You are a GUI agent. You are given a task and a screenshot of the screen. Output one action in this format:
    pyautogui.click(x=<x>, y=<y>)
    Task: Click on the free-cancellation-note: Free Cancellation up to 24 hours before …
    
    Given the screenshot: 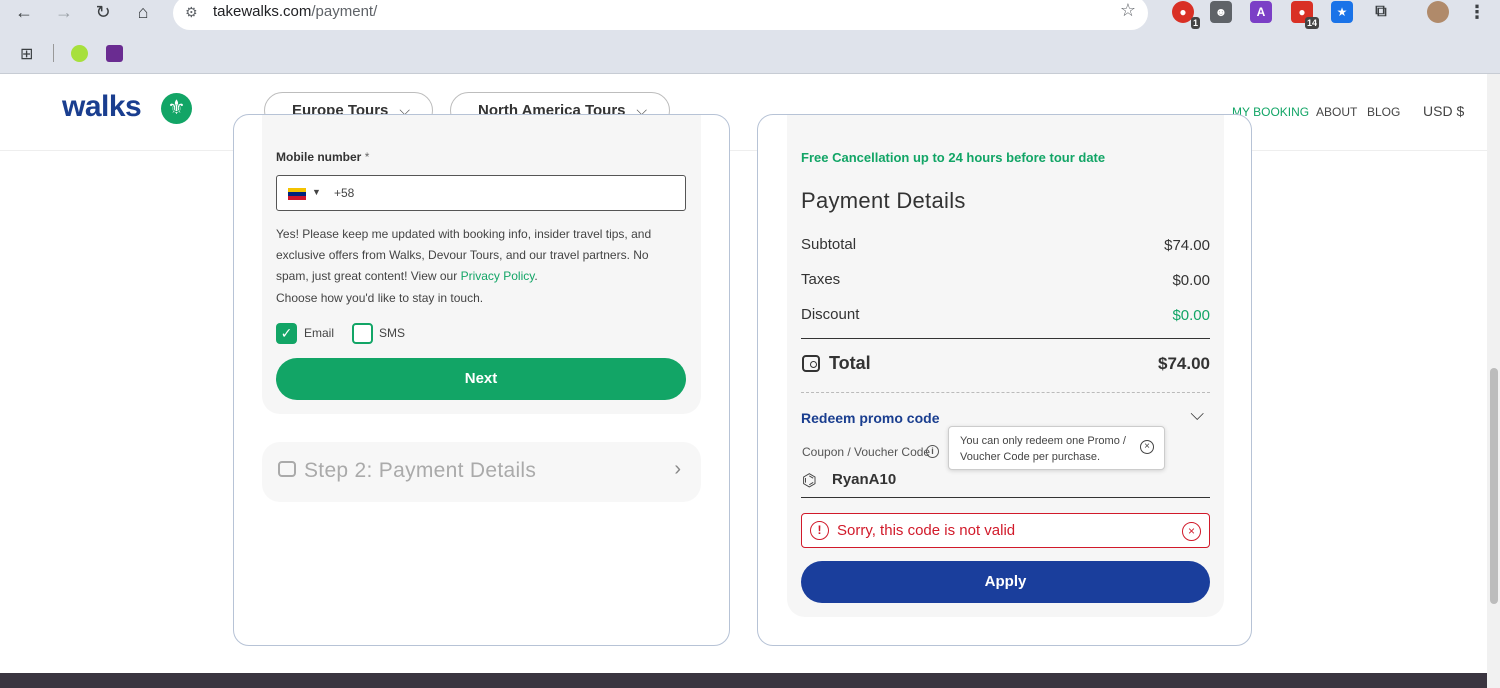 What is the action you would take?
    pyautogui.click(x=953, y=157)
    